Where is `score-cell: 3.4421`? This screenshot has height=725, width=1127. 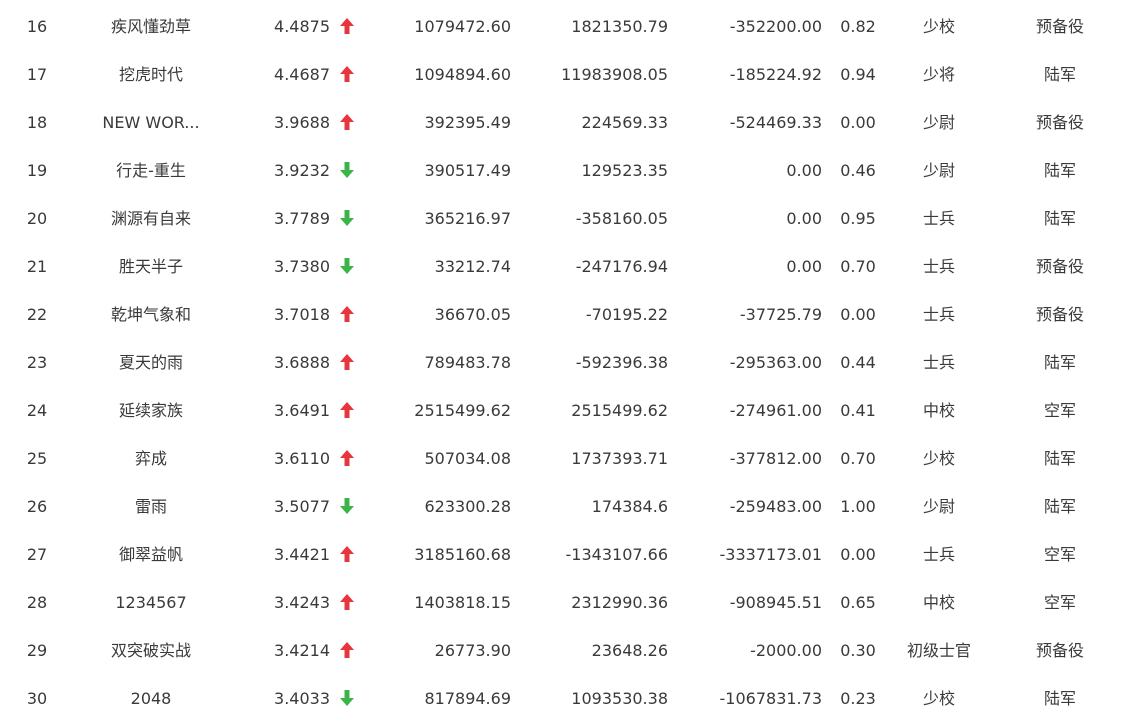
score-cell: 3.4421 is located at coordinates (302, 554).